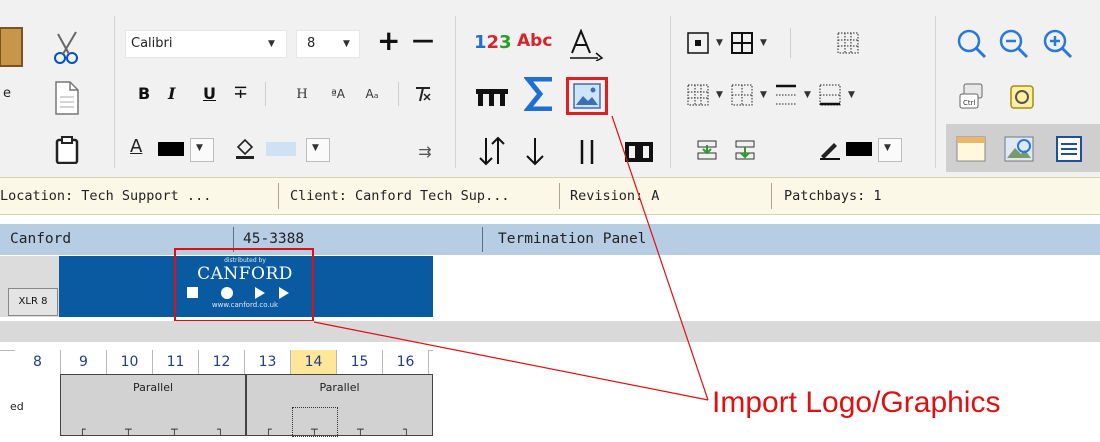 This screenshot has width=1100, height=442. Describe the element at coordinates (856, 402) in the screenshot. I see `callout-label: Import Logo/Graphics` at that location.